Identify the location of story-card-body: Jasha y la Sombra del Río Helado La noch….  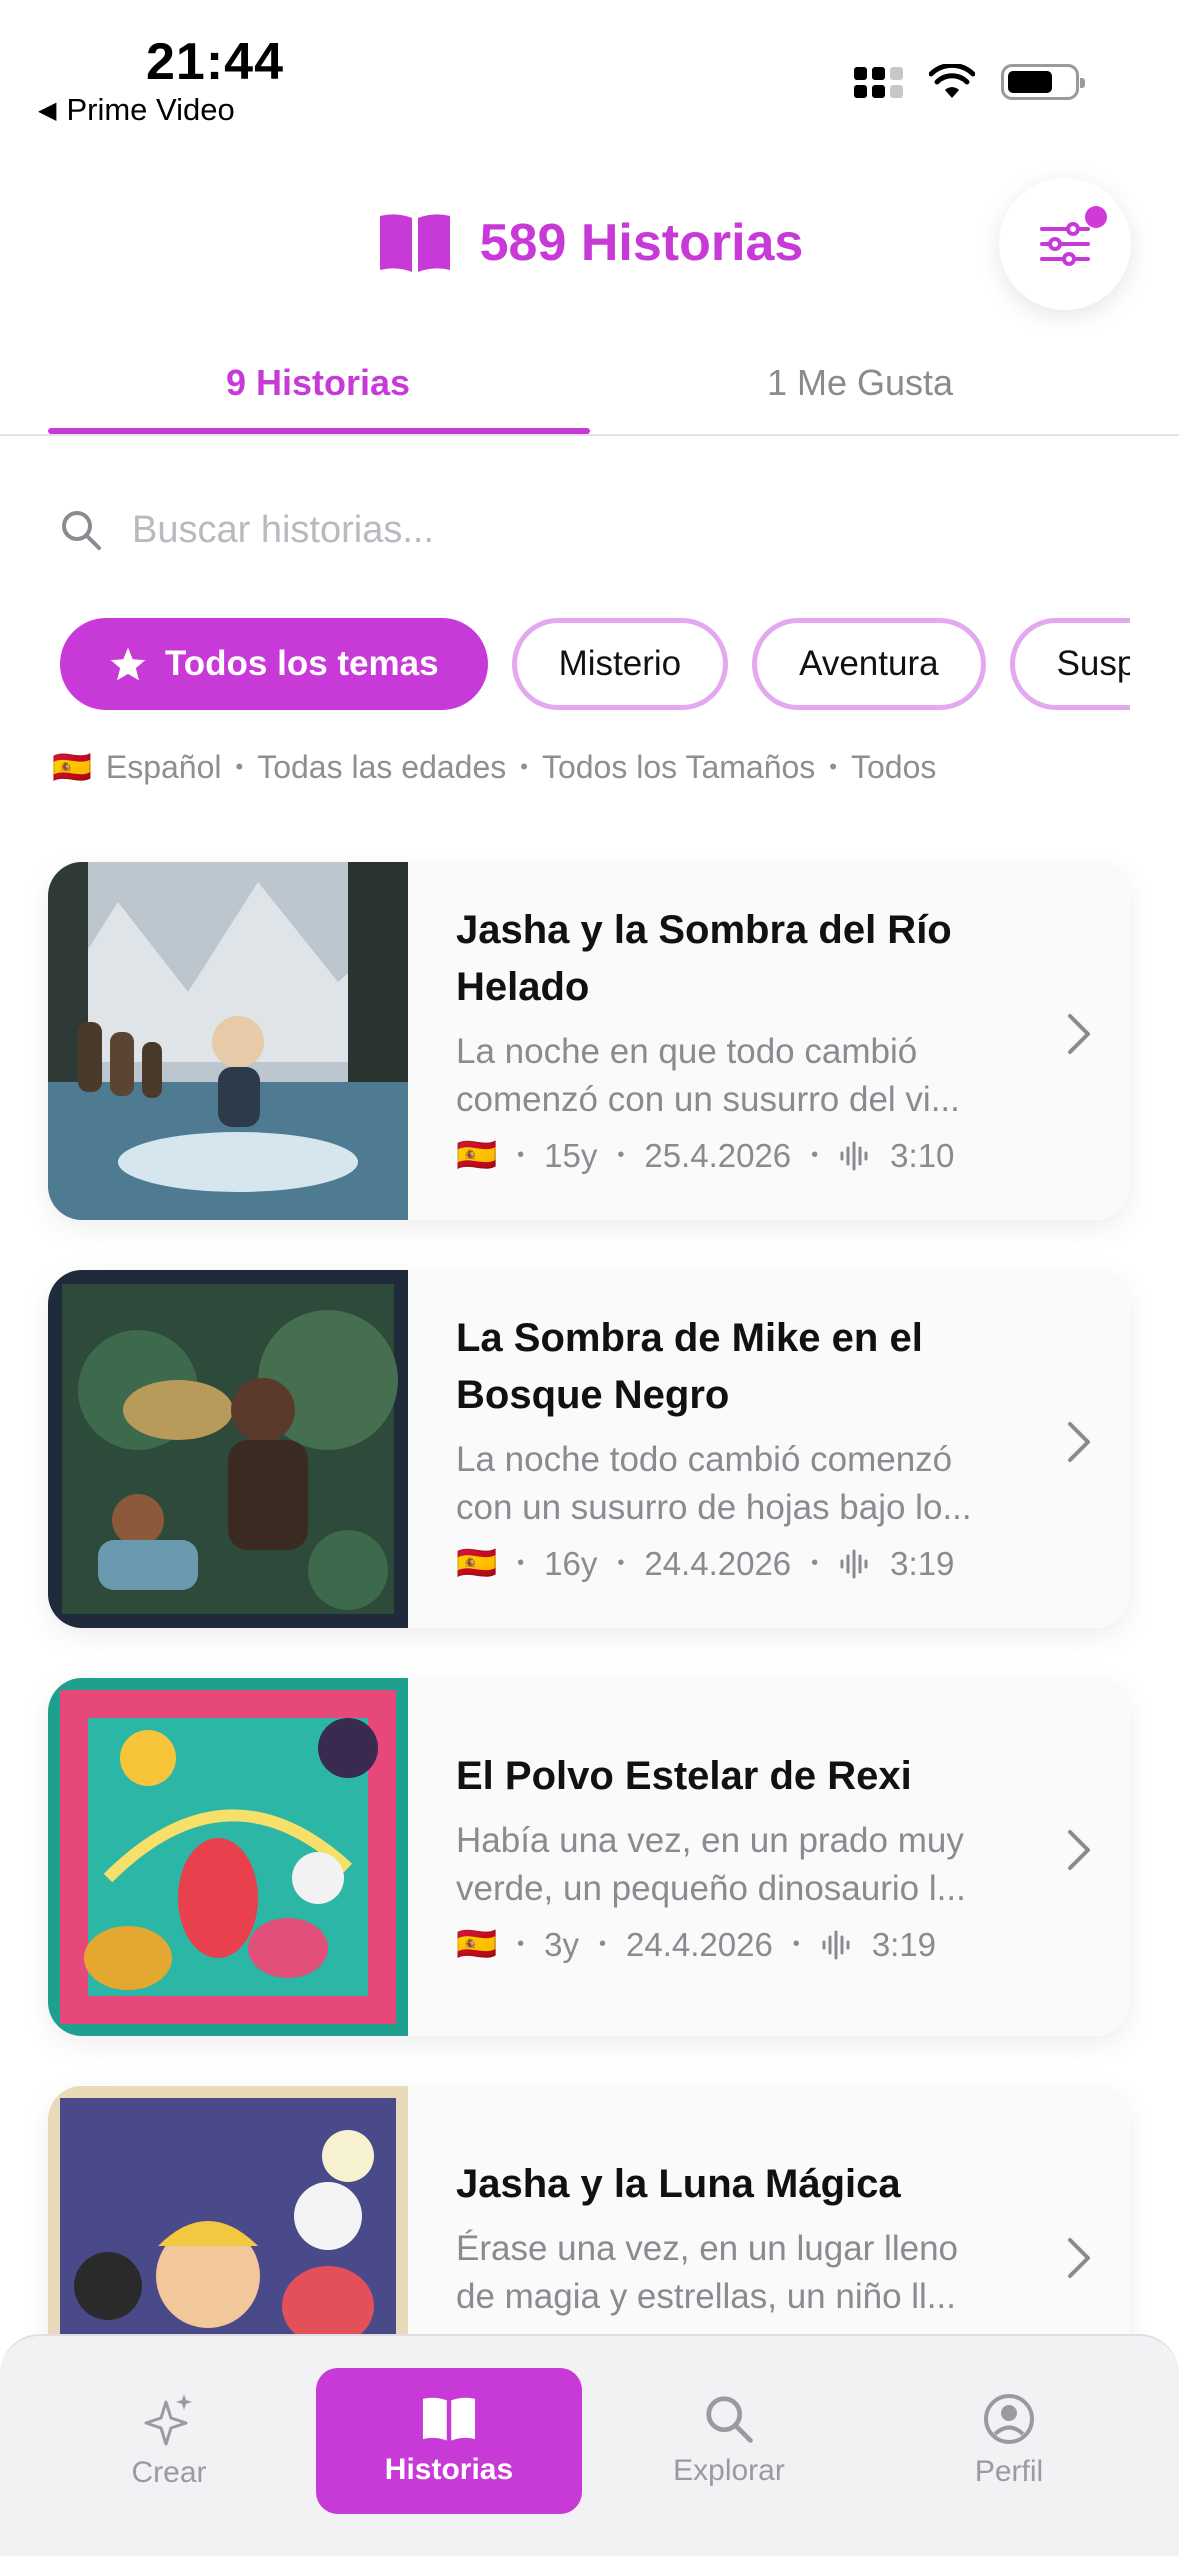
(756, 1038).